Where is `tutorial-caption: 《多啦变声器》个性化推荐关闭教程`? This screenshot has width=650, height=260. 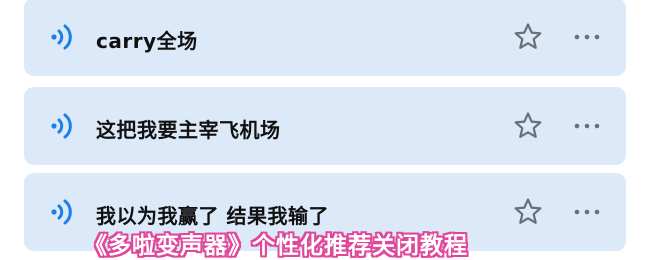
tutorial-caption: 《多啦变声器》个性化推荐关闭教程 is located at coordinates (276, 246).